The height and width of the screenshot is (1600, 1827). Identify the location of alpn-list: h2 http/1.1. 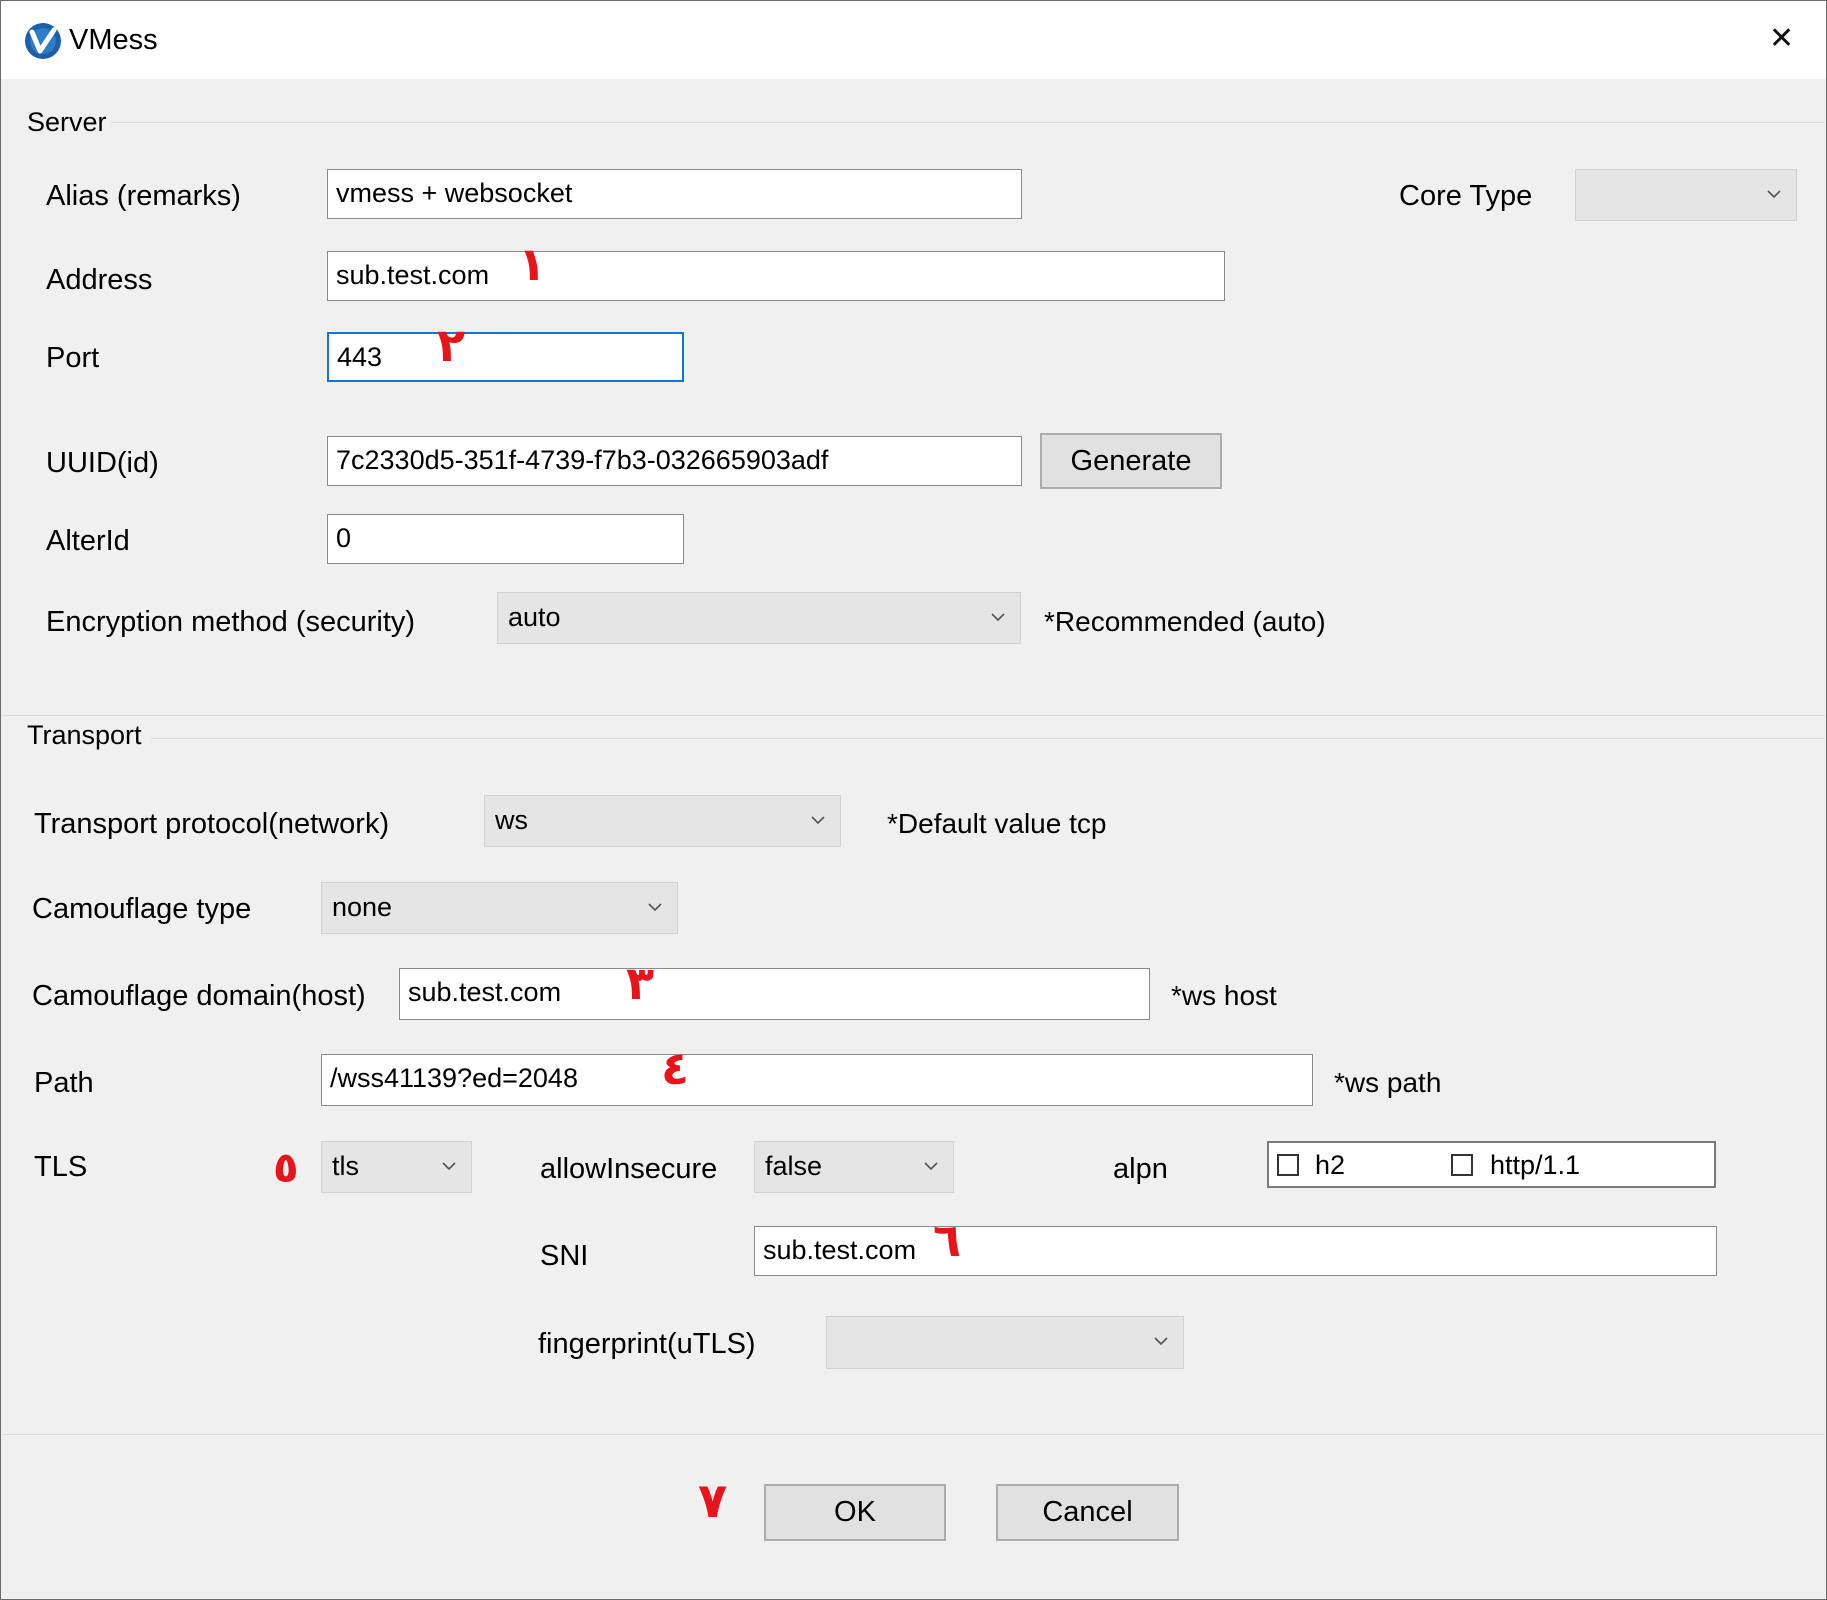
(1491, 1164).